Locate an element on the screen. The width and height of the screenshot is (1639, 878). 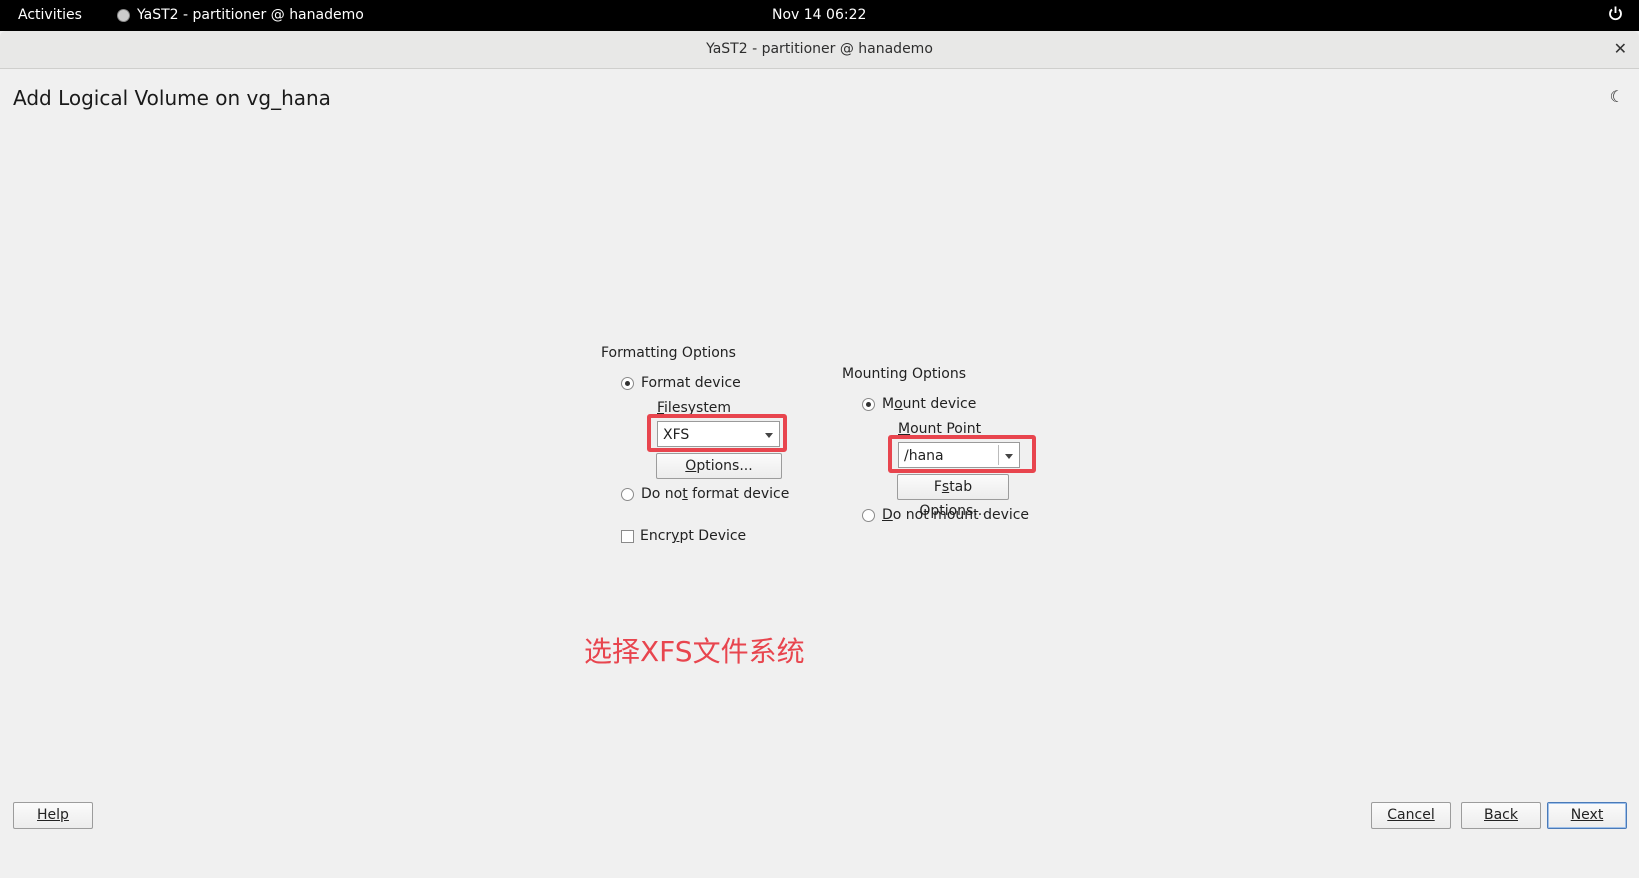
window-titlebar: YaST2 - partitioner @ hanademo ✕ is located at coordinates (819, 50).